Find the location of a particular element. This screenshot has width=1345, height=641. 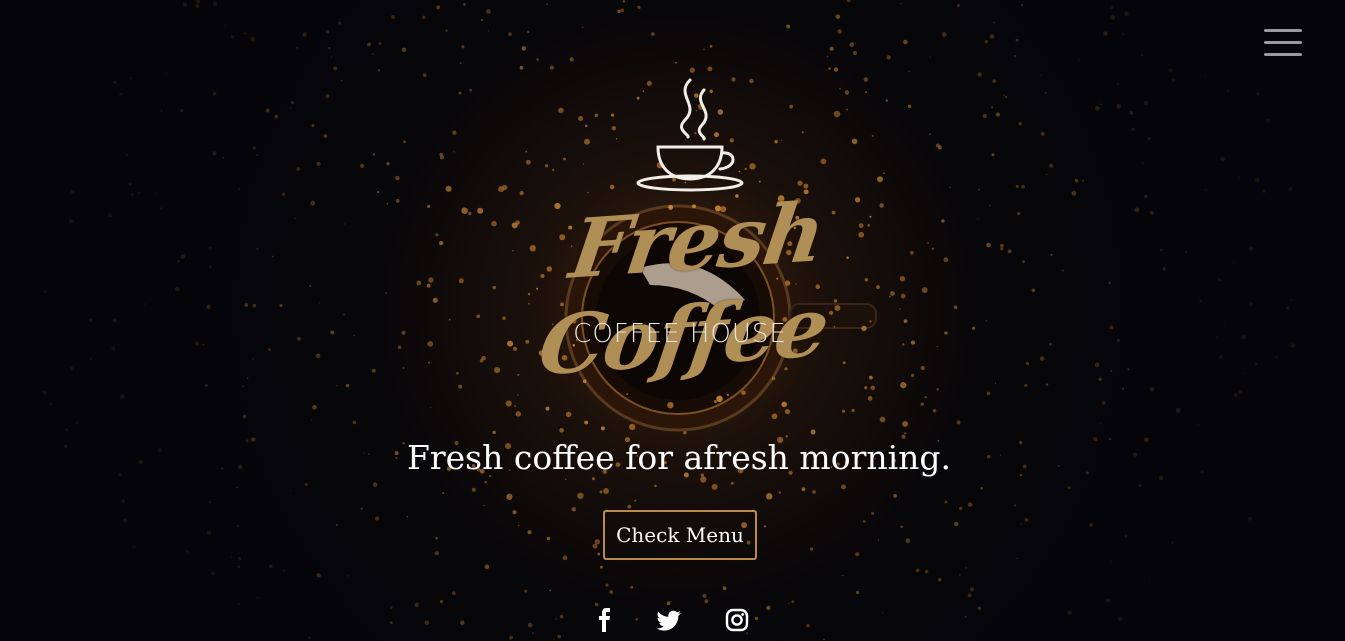

instagram-icon is located at coordinates (737, 620).